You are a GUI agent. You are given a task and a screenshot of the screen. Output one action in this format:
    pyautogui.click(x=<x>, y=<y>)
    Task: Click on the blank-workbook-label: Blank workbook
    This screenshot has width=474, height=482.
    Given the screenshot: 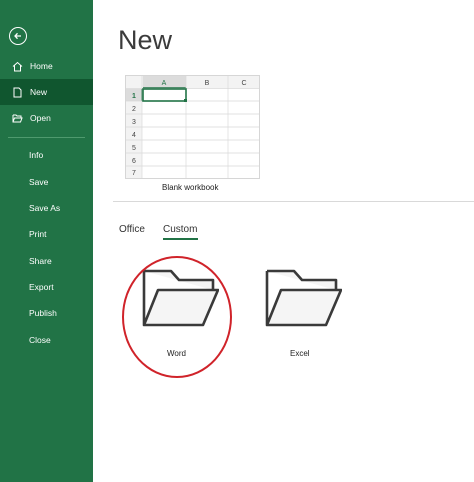 What is the action you would take?
    pyautogui.click(x=190, y=187)
    